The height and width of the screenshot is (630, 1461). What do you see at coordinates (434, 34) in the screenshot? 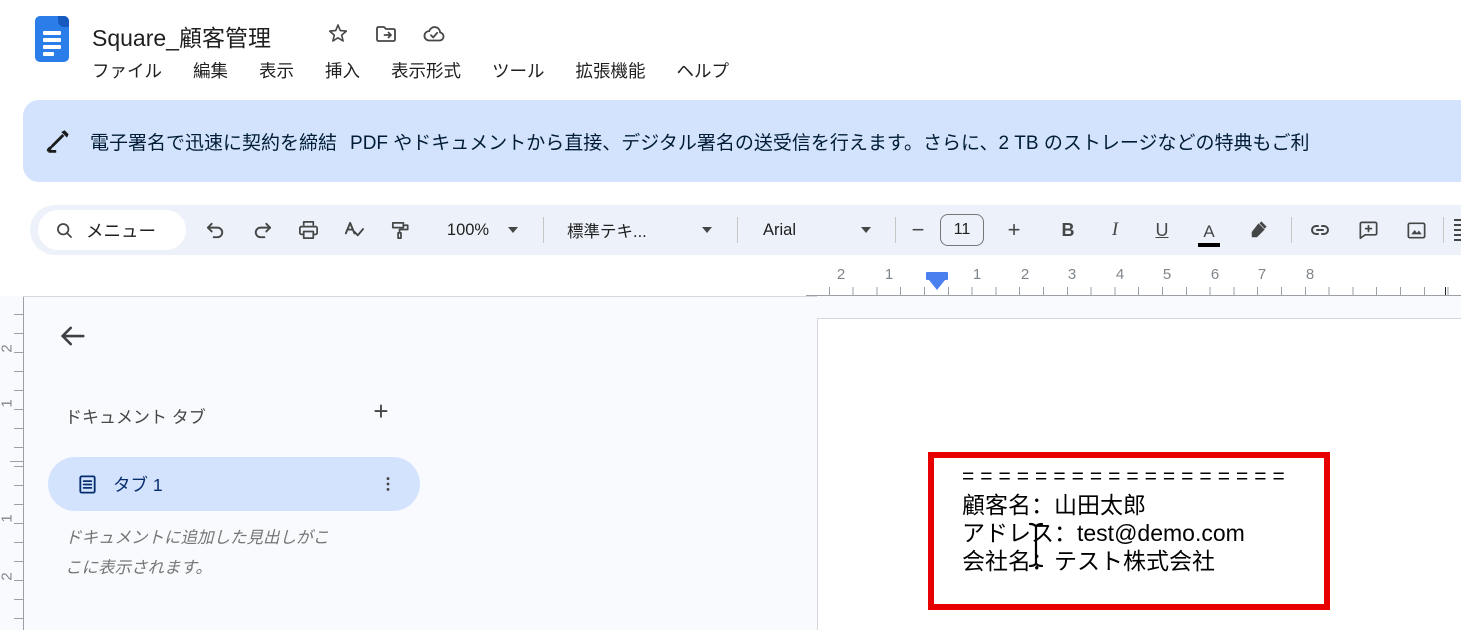
I see `cloud-saved-icon` at bounding box center [434, 34].